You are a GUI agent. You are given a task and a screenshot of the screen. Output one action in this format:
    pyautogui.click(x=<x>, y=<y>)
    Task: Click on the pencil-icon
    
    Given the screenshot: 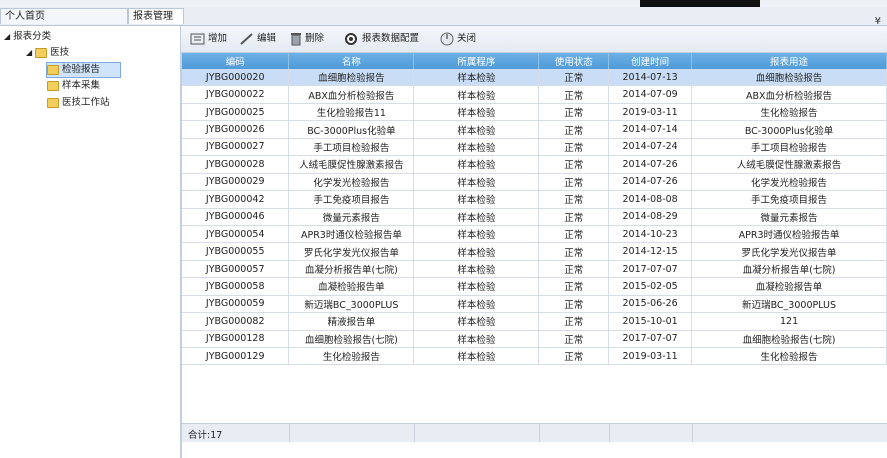 What is the action you would take?
    pyautogui.click(x=246, y=38)
    